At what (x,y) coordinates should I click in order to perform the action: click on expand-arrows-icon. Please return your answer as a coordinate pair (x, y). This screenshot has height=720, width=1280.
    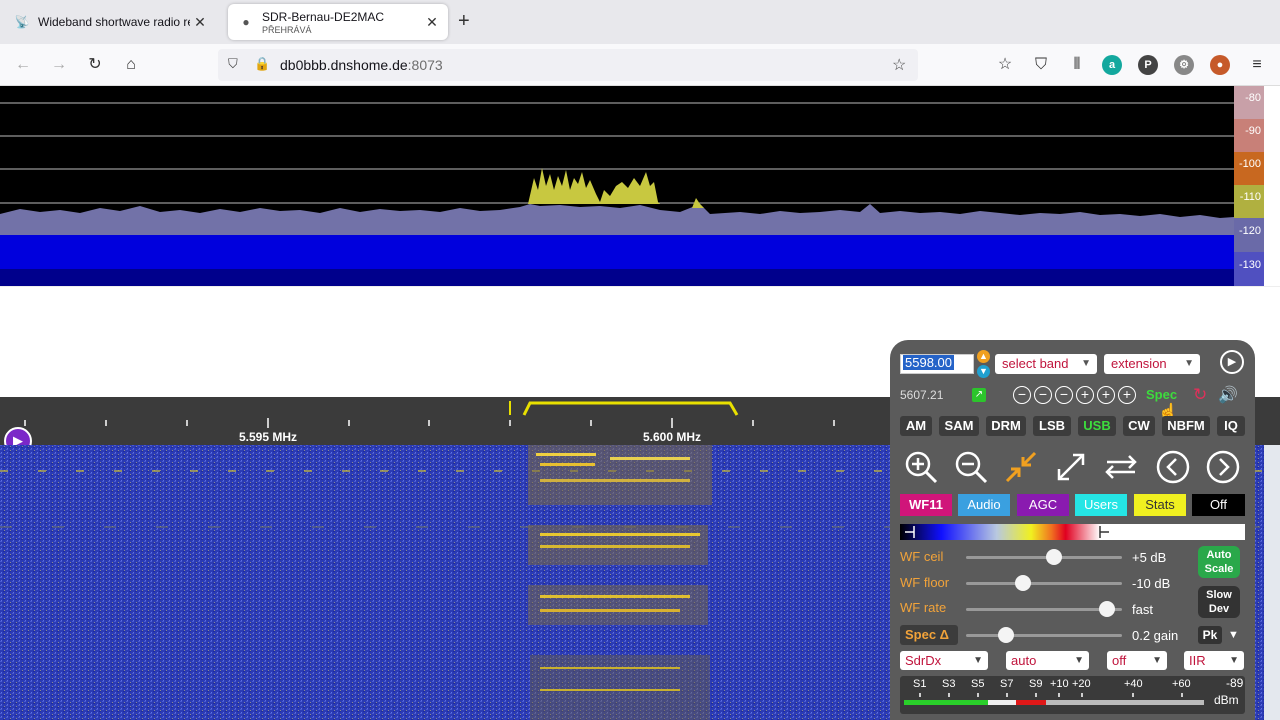
    Looking at the image, I should click on (1071, 467).